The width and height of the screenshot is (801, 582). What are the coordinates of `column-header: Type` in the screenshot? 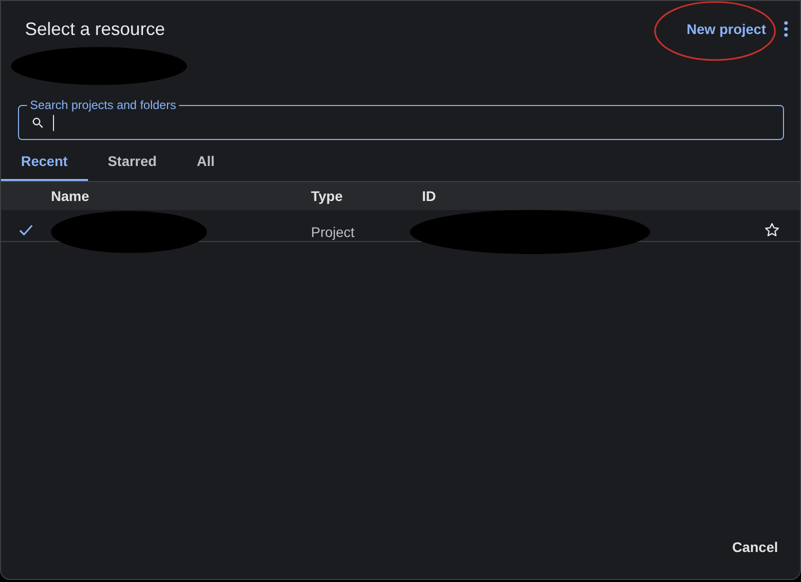 It's located at (327, 196).